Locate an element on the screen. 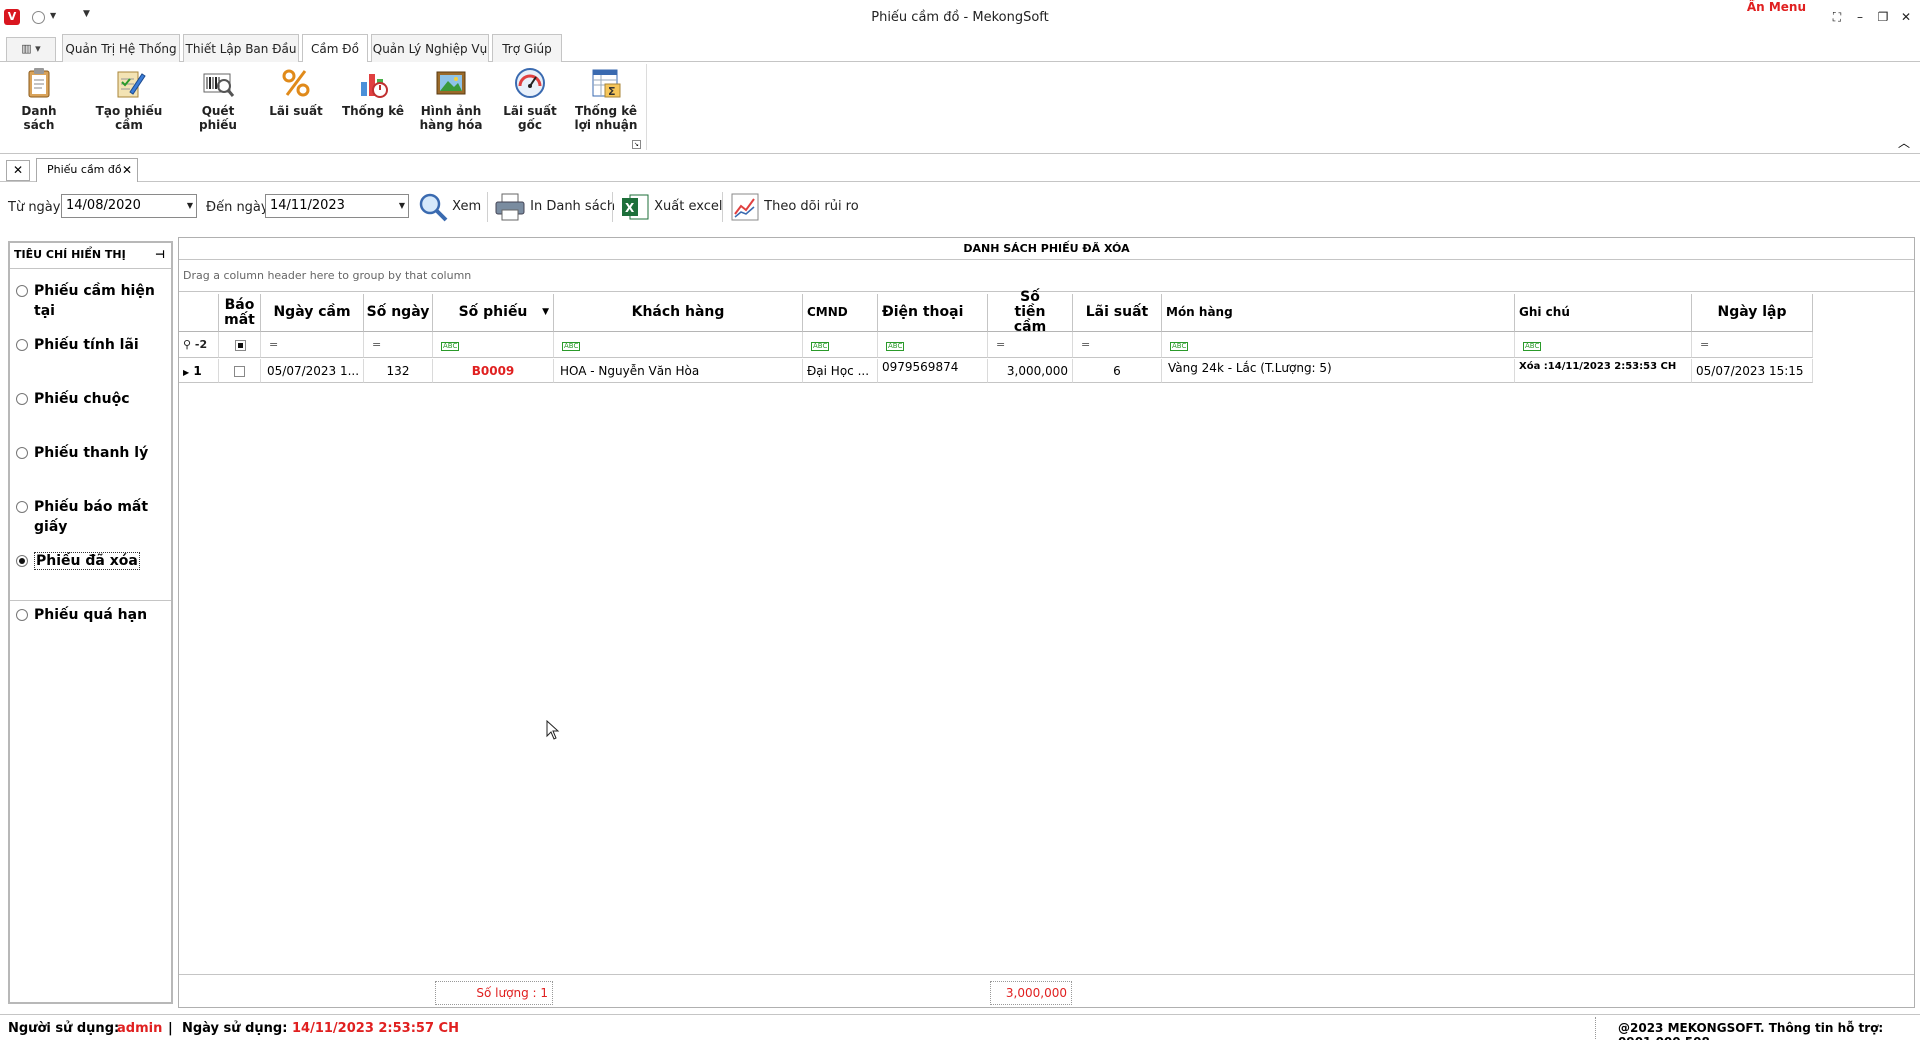 This screenshot has height=1040, width=1920. filter-khach-hang: ABC is located at coordinates (678, 345).